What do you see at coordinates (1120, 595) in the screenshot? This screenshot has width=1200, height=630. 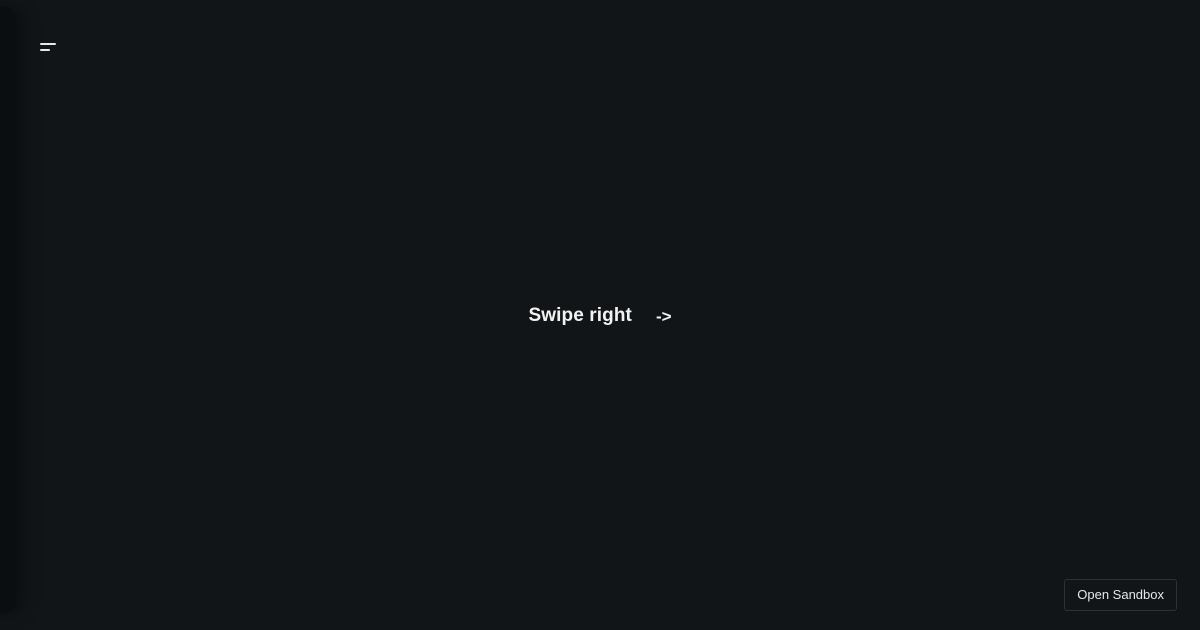 I see `open-sandbox-button: Open Sandbox` at bounding box center [1120, 595].